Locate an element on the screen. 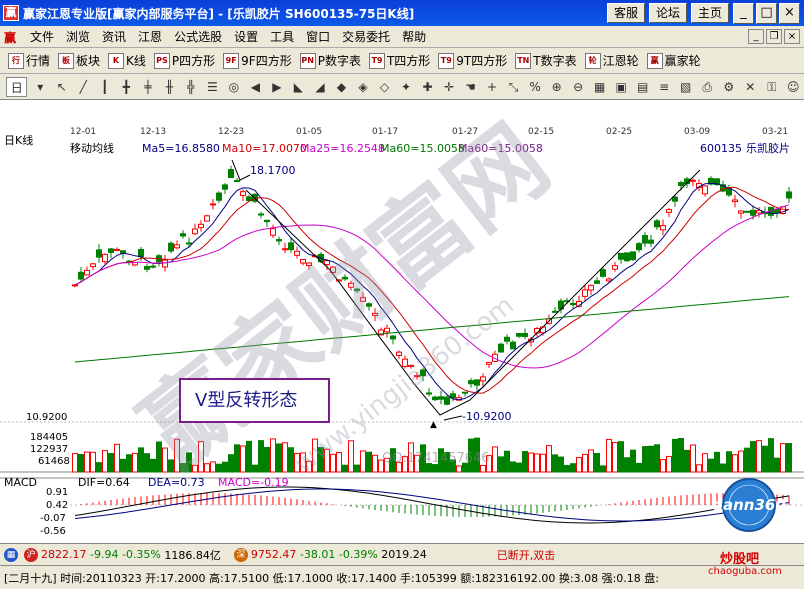 The image size is (804, 589). menu-settings: 设置 is located at coordinates (246, 36).